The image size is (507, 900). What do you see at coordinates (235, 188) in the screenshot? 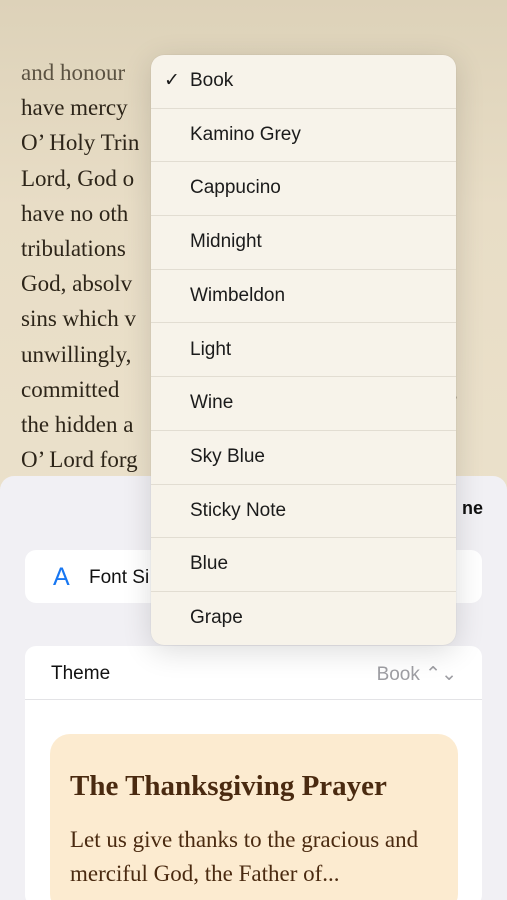
I see `menu-item-label: Cappucino` at bounding box center [235, 188].